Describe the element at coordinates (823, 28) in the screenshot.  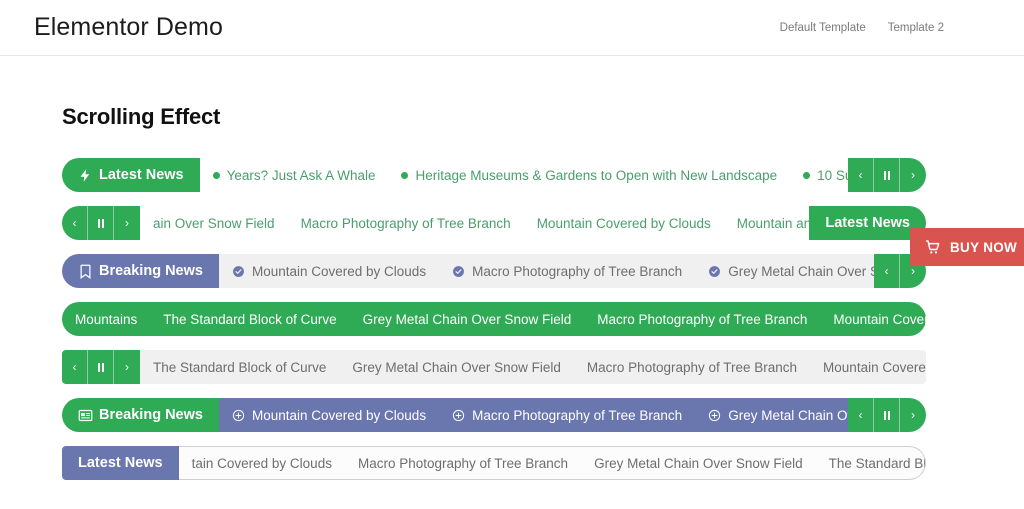
I see `nav-link-default-template: Default Template` at that location.